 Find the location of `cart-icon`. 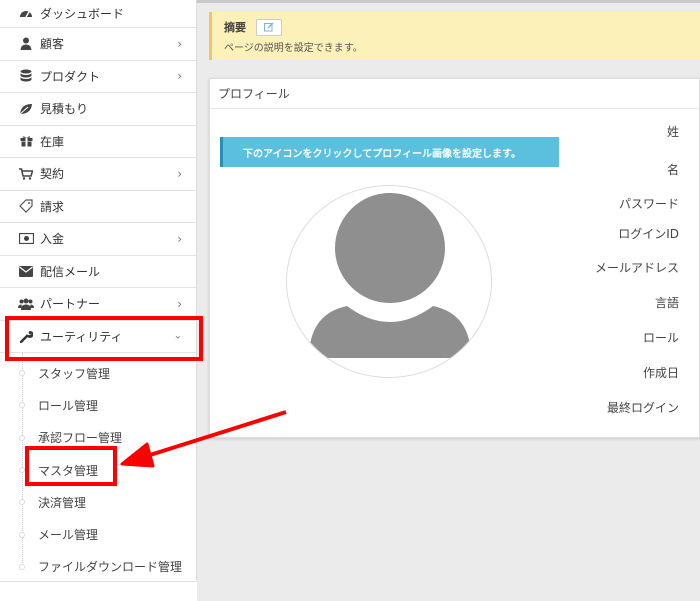

cart-icon is located at coordinates (26, 174).